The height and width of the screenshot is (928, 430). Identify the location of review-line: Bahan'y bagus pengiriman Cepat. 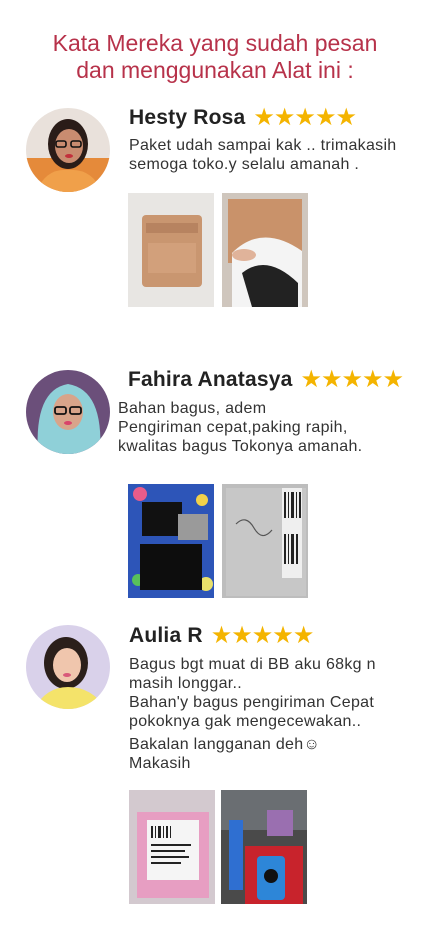
(252, 702).